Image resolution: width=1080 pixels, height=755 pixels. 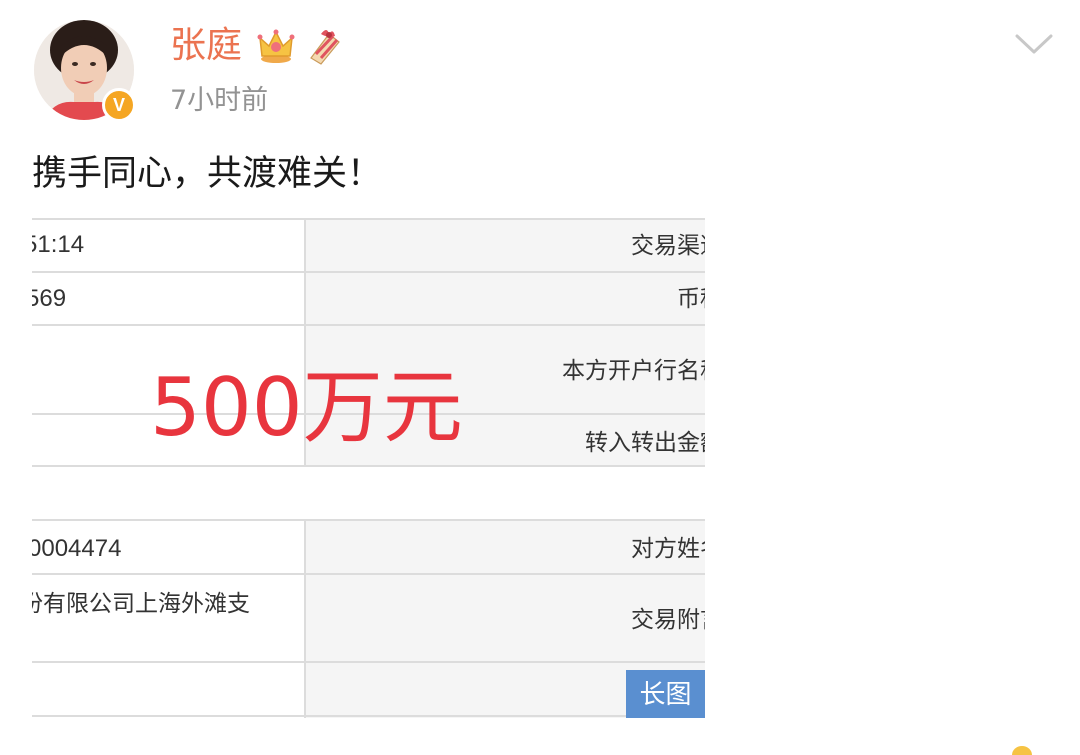 I want to click on gift-icon, so click(x=324, y=45).